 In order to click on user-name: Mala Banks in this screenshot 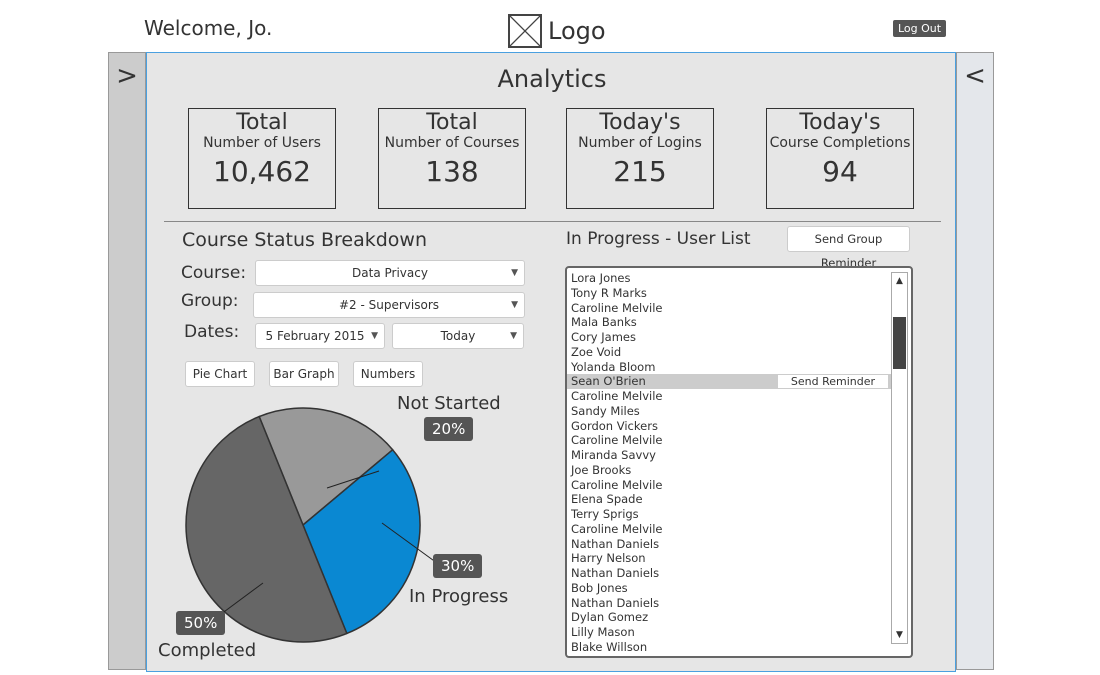, I will do `click(604, 322)`.